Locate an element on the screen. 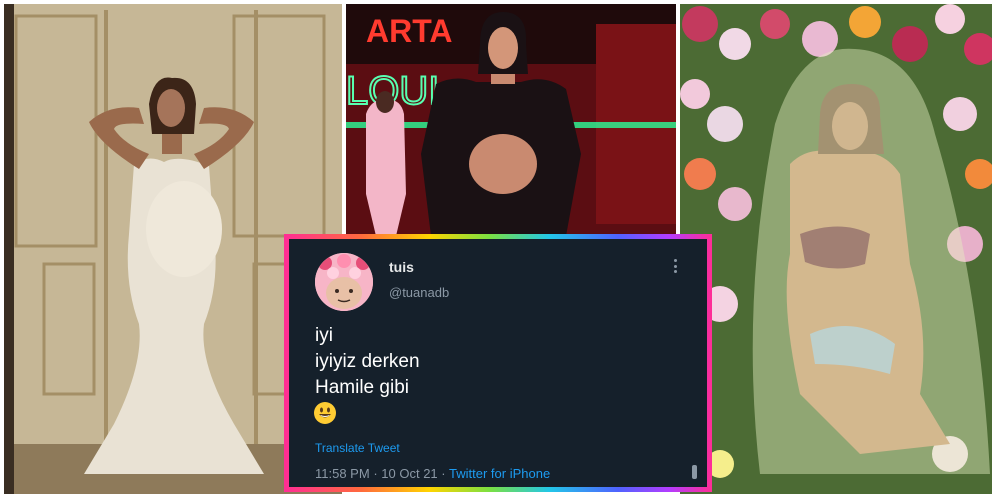 Image resolution: width=996 pixels, height=498 pixels. display-name: tuis is located at coordinates (401, 267).